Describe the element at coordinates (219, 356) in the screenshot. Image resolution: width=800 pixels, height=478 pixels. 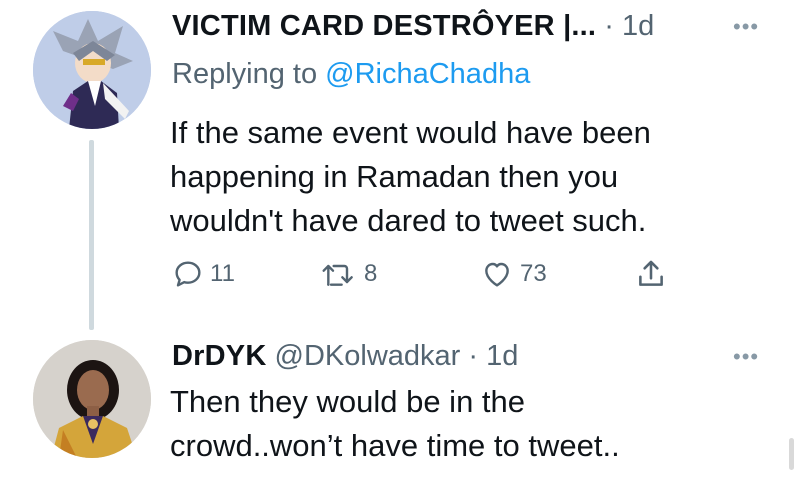
I see `display-name: DrDYK` at that location.